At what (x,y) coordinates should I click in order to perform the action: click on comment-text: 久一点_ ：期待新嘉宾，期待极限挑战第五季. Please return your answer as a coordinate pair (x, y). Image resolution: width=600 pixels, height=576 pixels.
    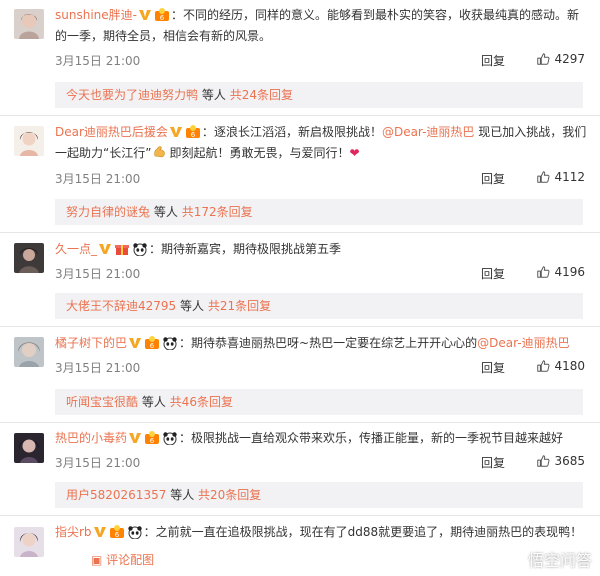
    Looking at the image, I should click on (321, 249).